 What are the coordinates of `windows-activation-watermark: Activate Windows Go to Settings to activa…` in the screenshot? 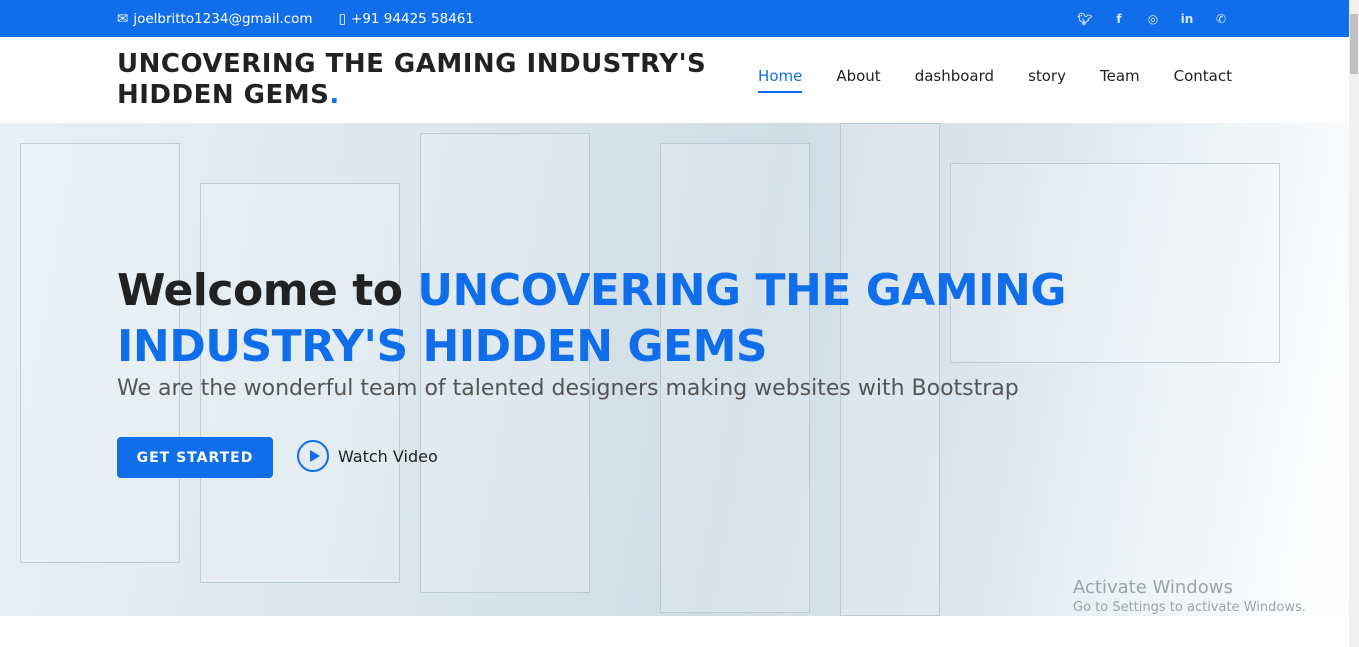 It's located at (1189, 596).